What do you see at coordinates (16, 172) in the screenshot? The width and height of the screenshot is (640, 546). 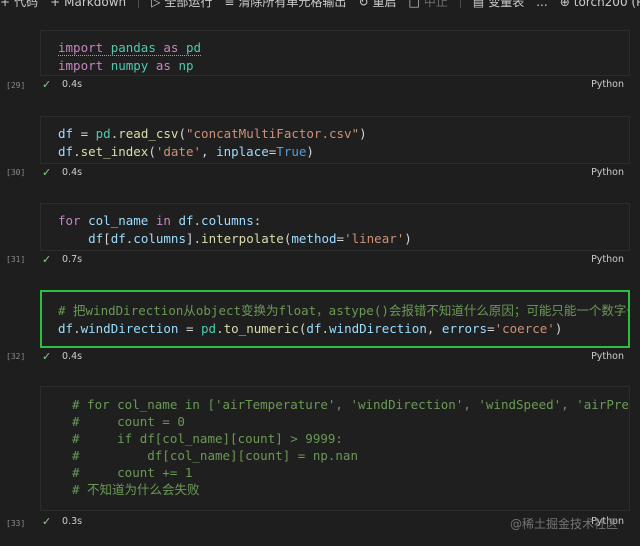 I see `execution-count: [30]` at bounding box center [16, 172].